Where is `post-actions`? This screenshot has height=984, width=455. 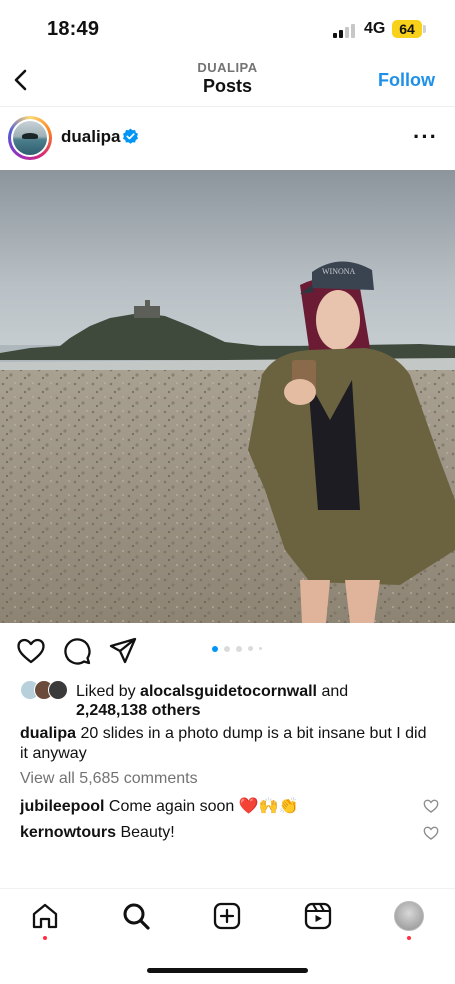
post-actions is located at coordinates (227, 653).